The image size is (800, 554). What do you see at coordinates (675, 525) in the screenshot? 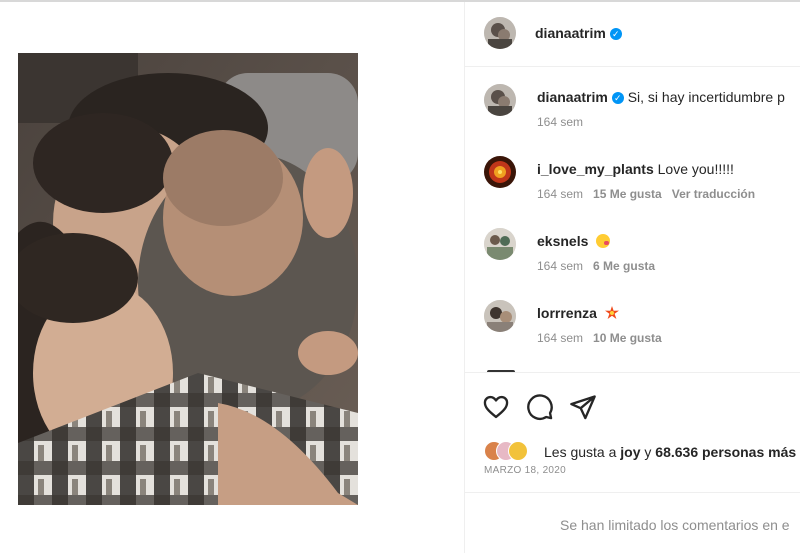
I see `limited-comments-text: Se han limitado los comentarios en e` at bounding box center [675, 525].